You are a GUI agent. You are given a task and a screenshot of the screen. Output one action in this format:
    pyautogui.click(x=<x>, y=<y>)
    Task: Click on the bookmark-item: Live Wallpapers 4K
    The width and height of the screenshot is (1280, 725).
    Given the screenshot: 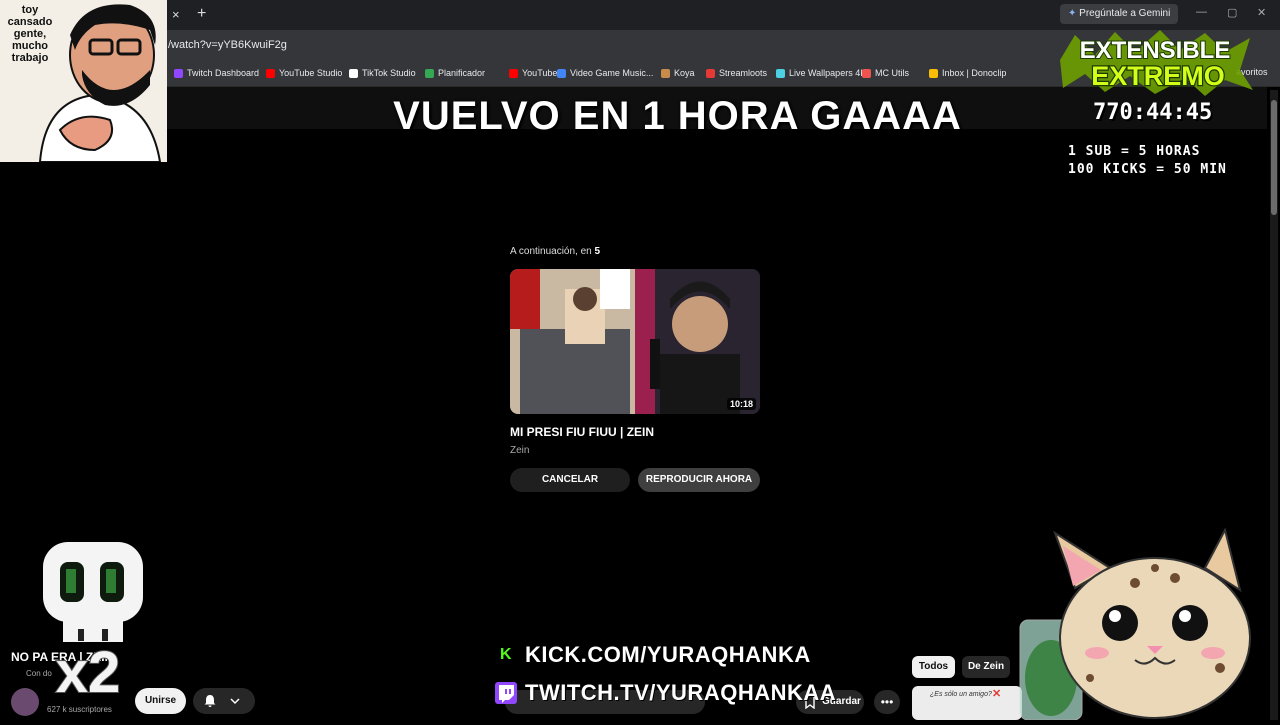 What is the action you would take?
    pyautogui.click(x=821, y=73)
    